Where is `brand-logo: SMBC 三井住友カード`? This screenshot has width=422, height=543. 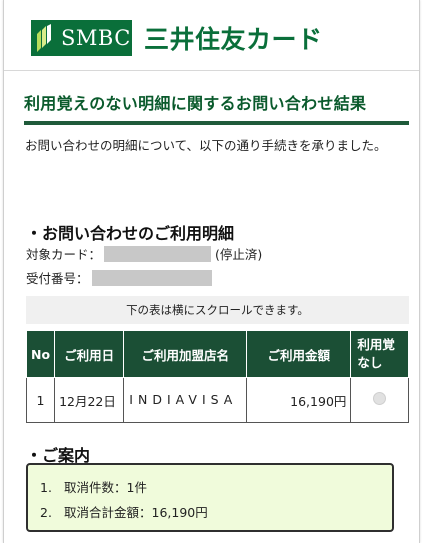
brand-logo: SMBC 三井住友カード is located at coordinates (177, 38).